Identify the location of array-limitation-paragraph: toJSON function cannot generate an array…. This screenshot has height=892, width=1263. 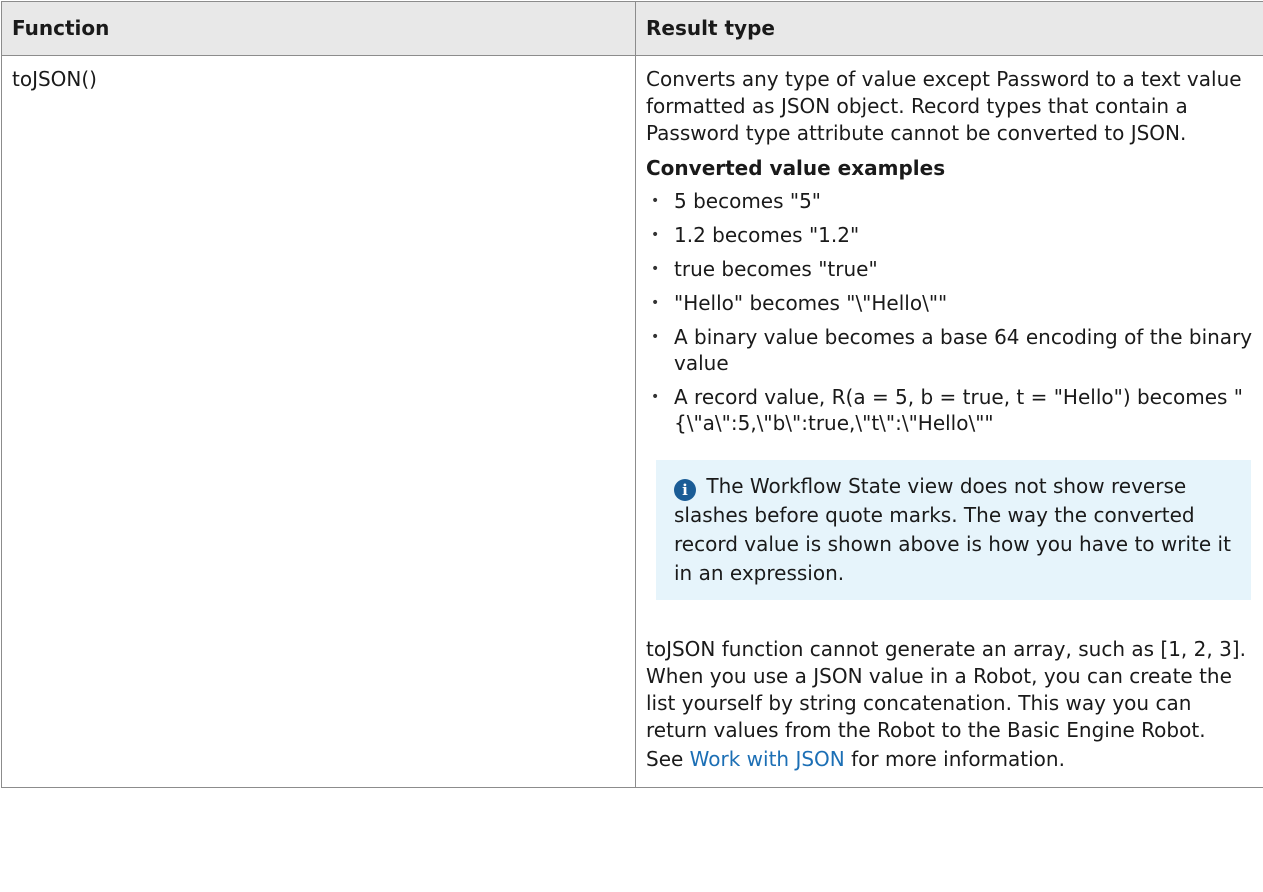
(946, 689).